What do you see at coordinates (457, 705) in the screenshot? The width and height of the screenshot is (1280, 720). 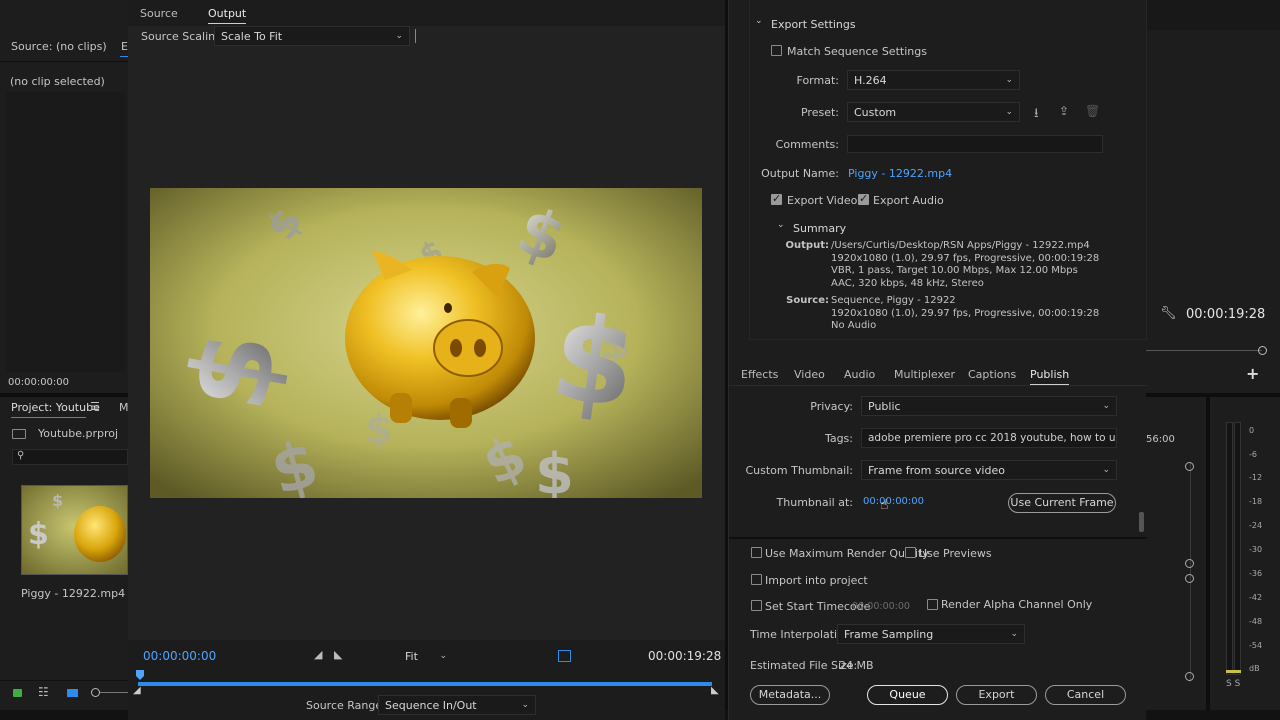 I see `source-range-dropdown: Sequence In/Out ⌄` at bounding box center [457, 705].